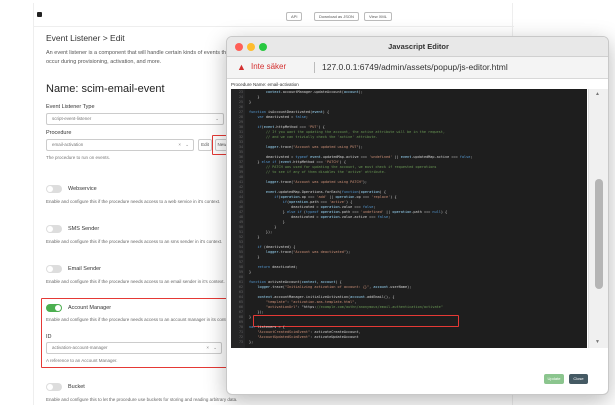 This screenshot has height=405, width=615. What do you see at coordinates (241, 217) in the screenshot?
I see `line-number: 48` at bounding box center [241, 217].